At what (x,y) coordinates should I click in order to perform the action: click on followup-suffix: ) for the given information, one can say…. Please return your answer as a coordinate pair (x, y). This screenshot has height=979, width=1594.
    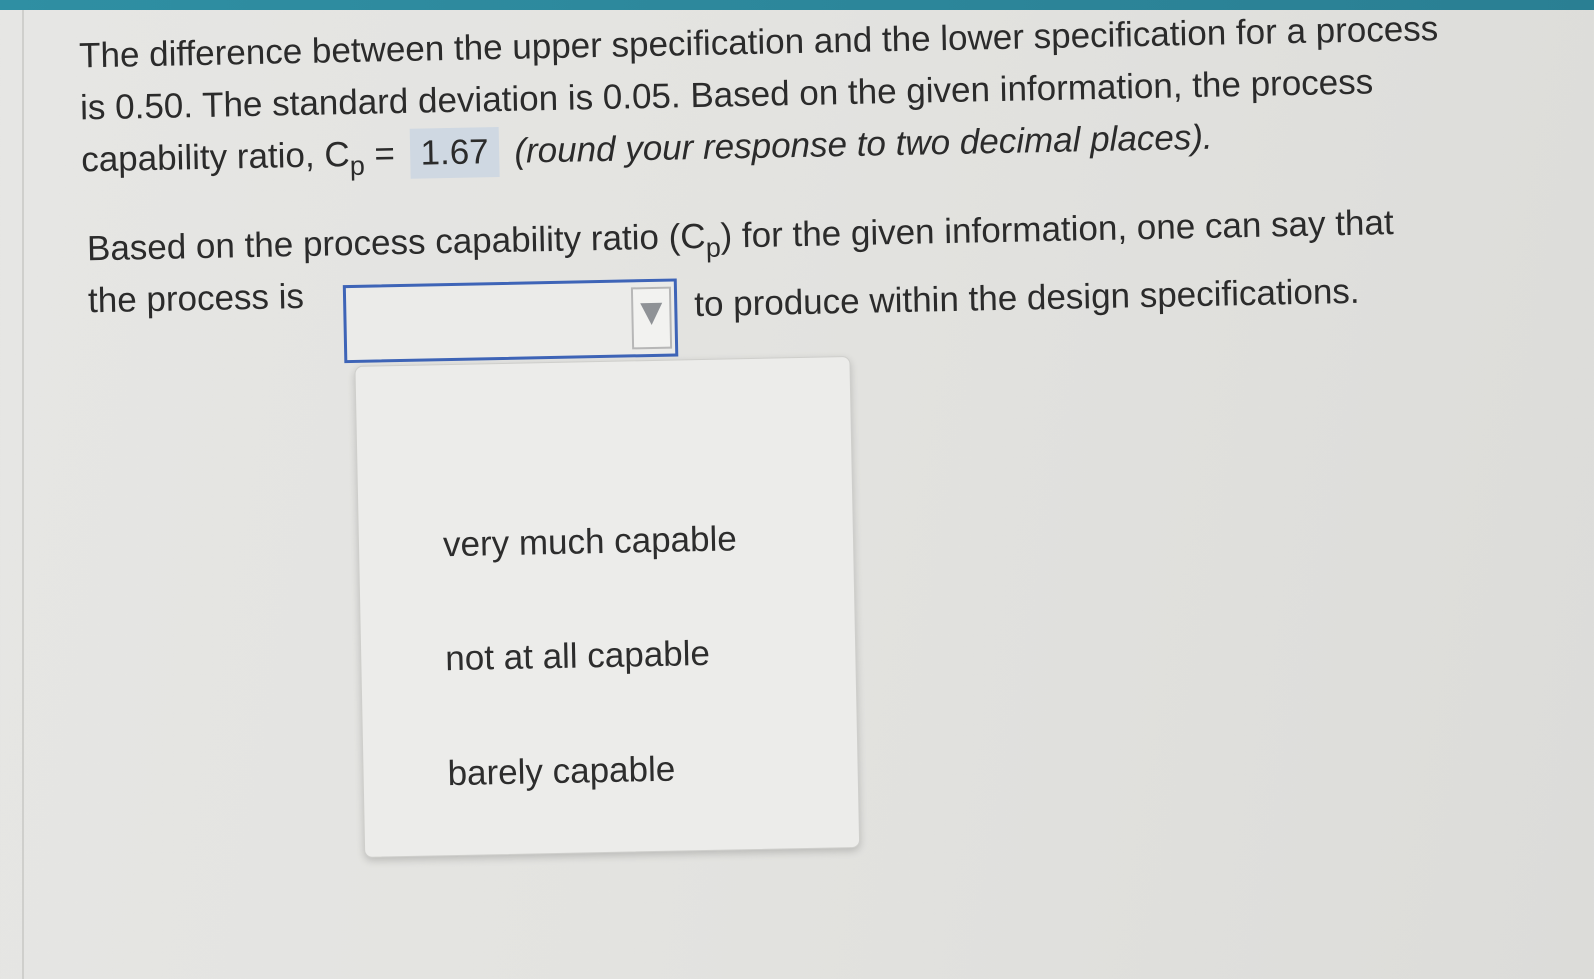
    Looking at the image, I should click on (1057, 229).